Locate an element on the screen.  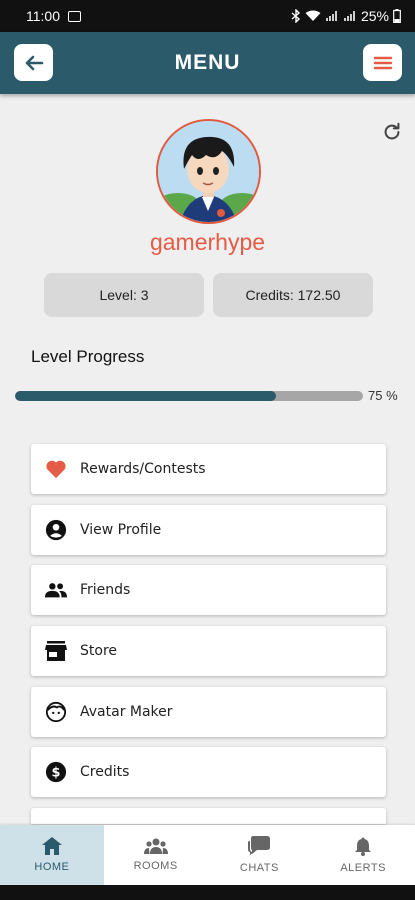
menu-item-label: View Profile is located at coordinates (121, 529).